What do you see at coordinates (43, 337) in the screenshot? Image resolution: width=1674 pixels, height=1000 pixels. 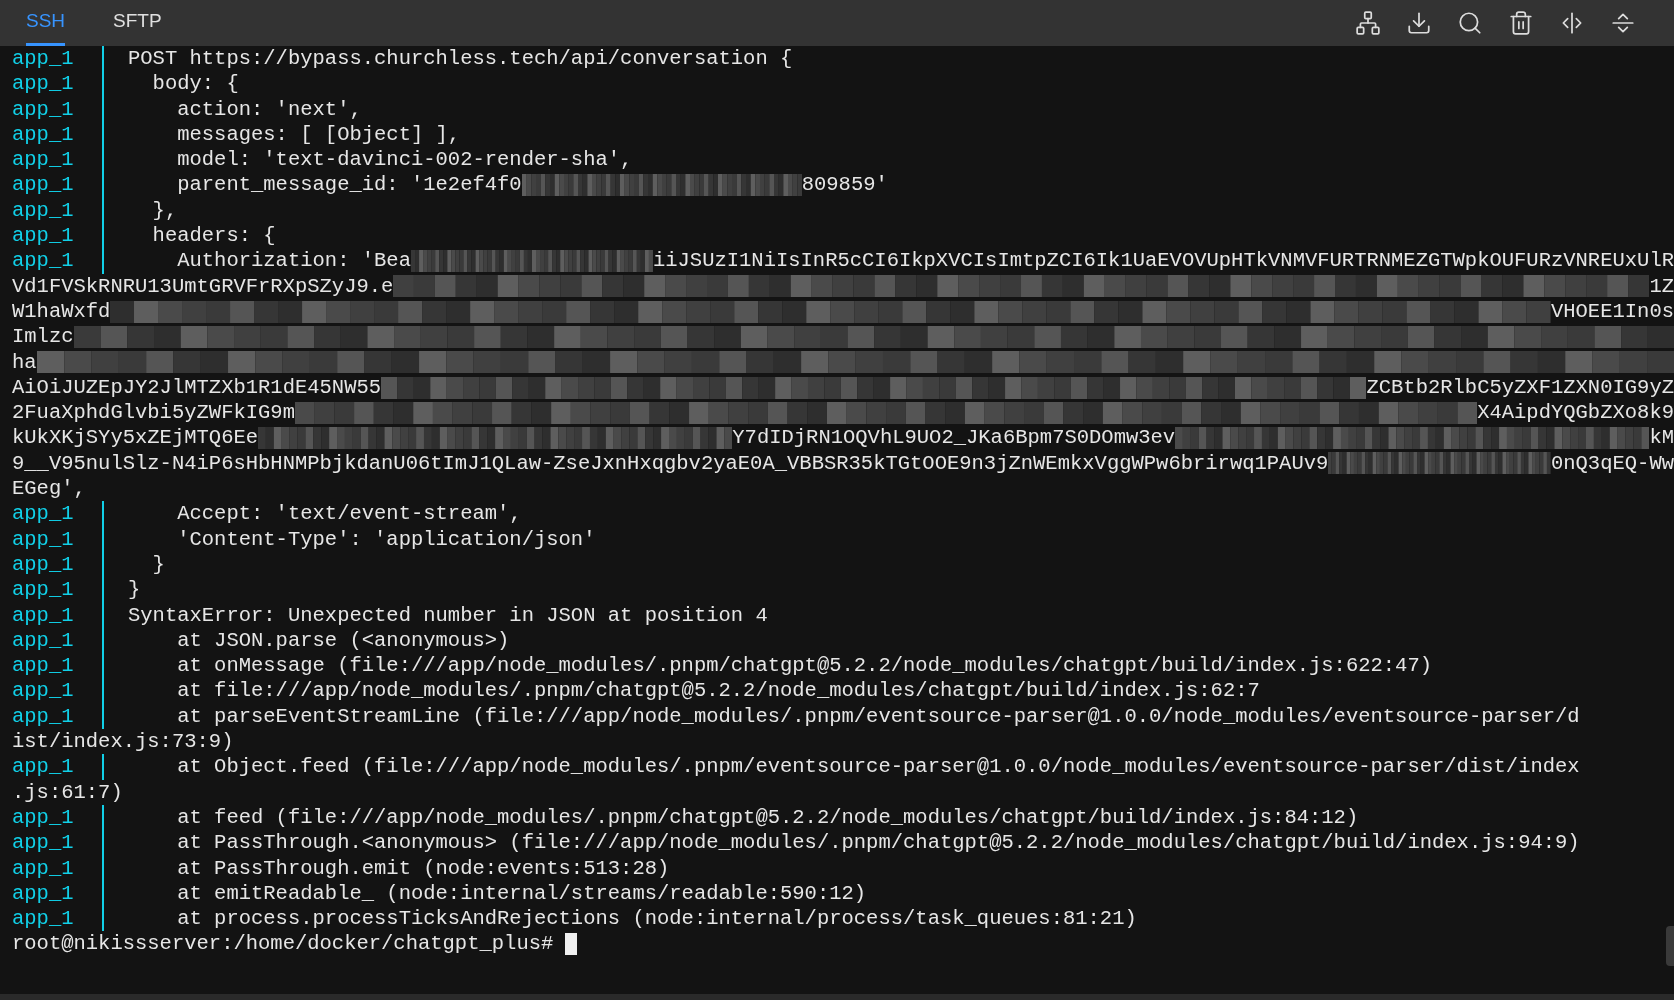 I see `log-text: Imlzc` at bounding box center [43, 337].